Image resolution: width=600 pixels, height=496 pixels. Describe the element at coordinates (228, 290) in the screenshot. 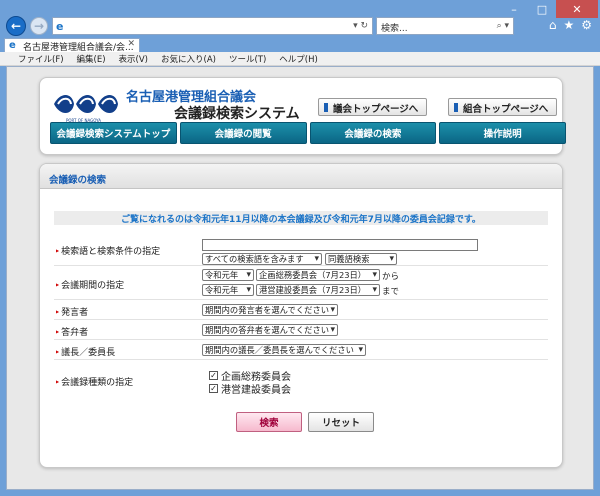

I see `period-to-era-select: 令和元年` at that location.